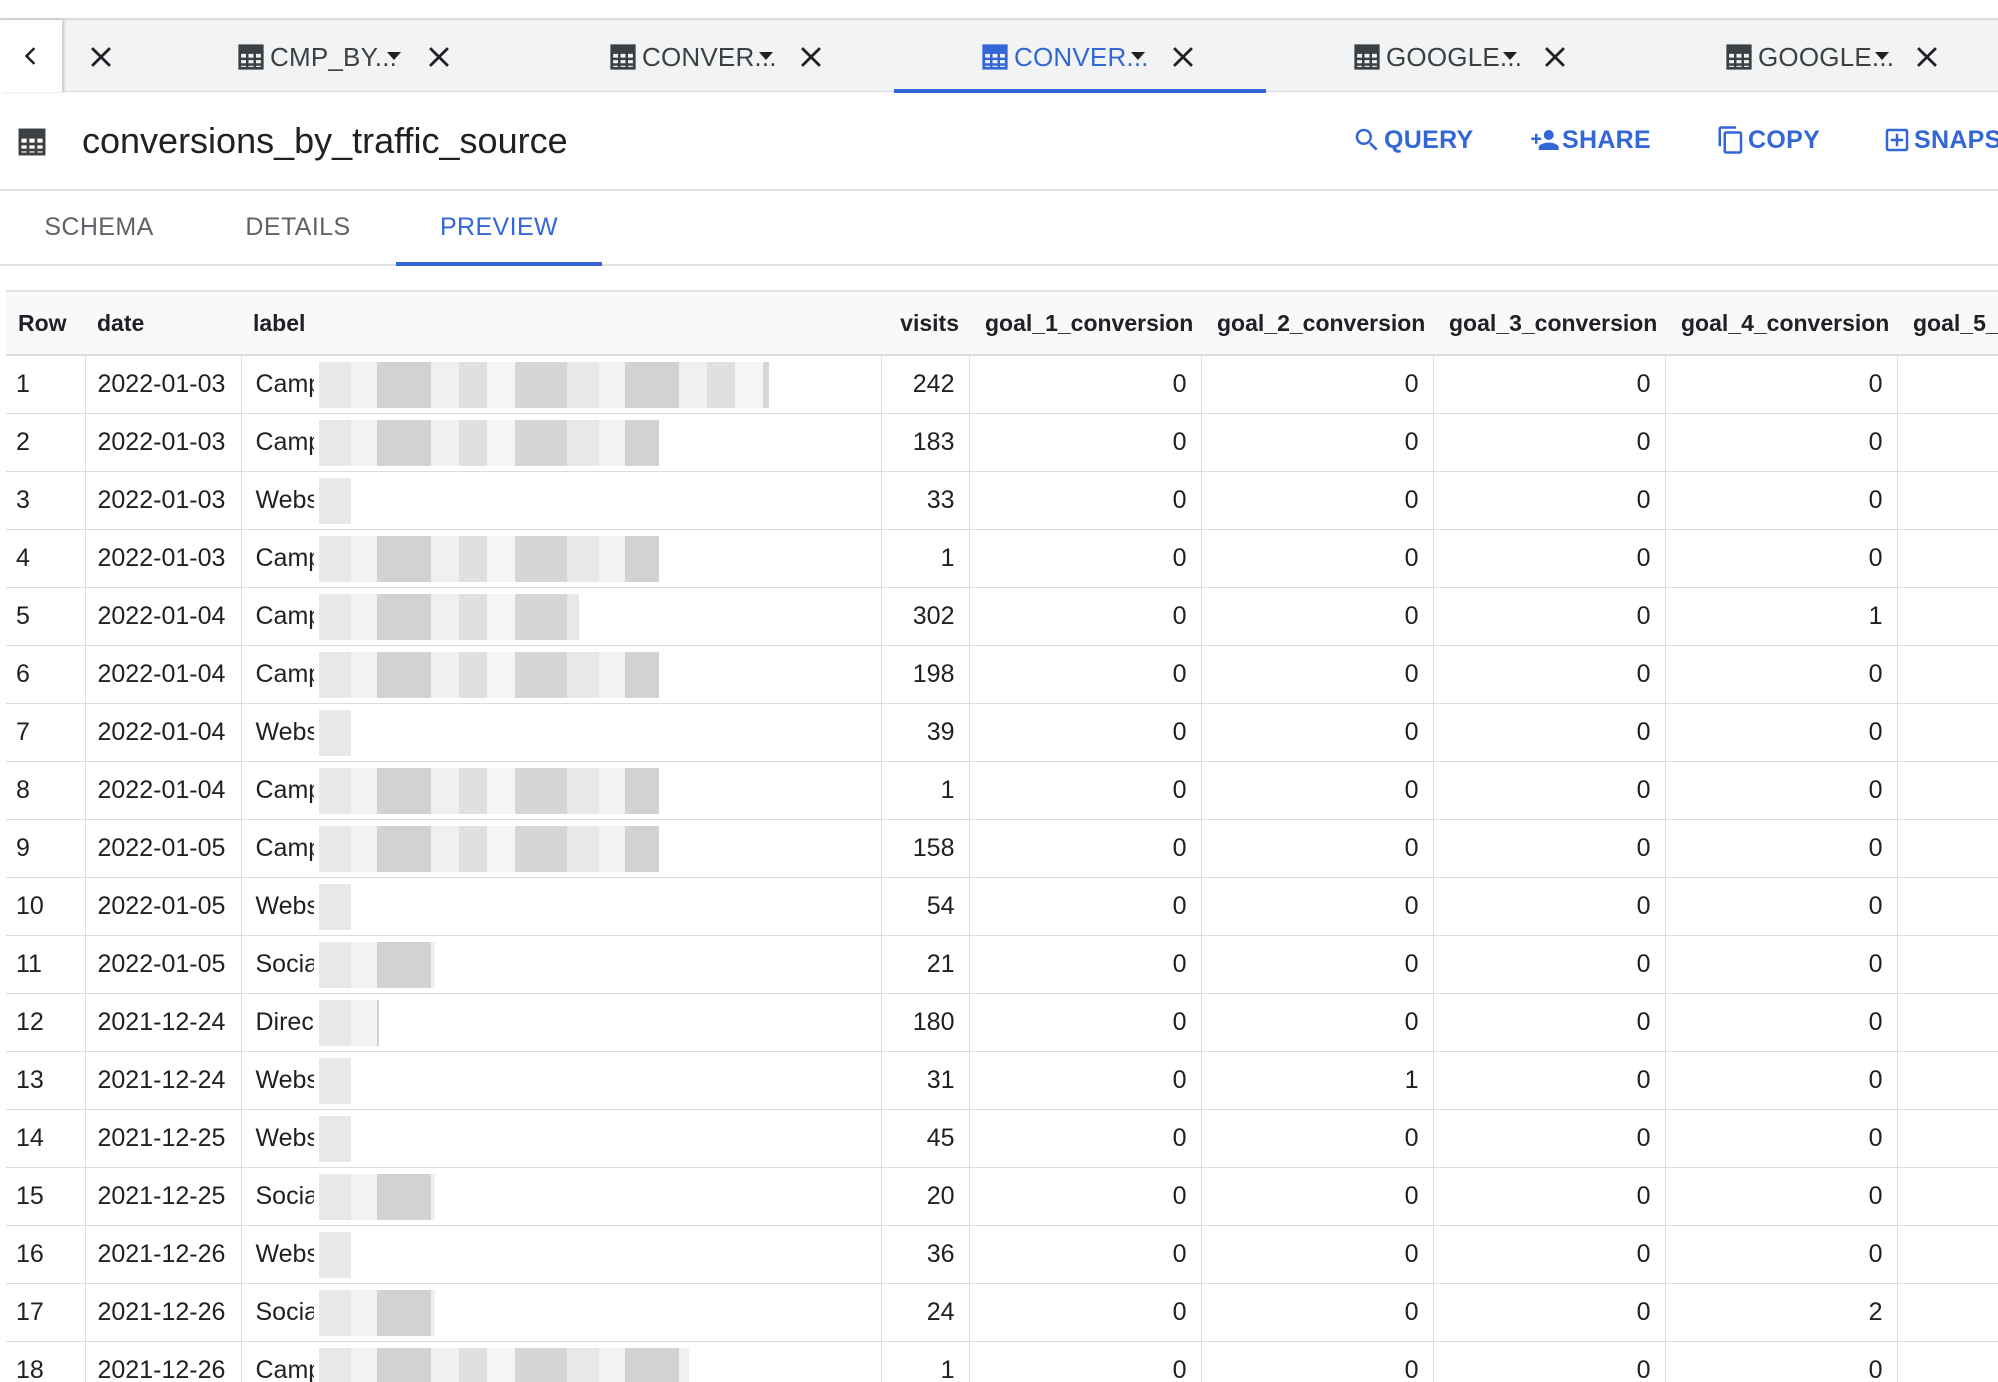 The image size is (1998, 1382). What do you see at coordinates (163, 1312) in the screenshot?
I see `cell-date: 2021-12-26` at bounding box center [163, 1312].